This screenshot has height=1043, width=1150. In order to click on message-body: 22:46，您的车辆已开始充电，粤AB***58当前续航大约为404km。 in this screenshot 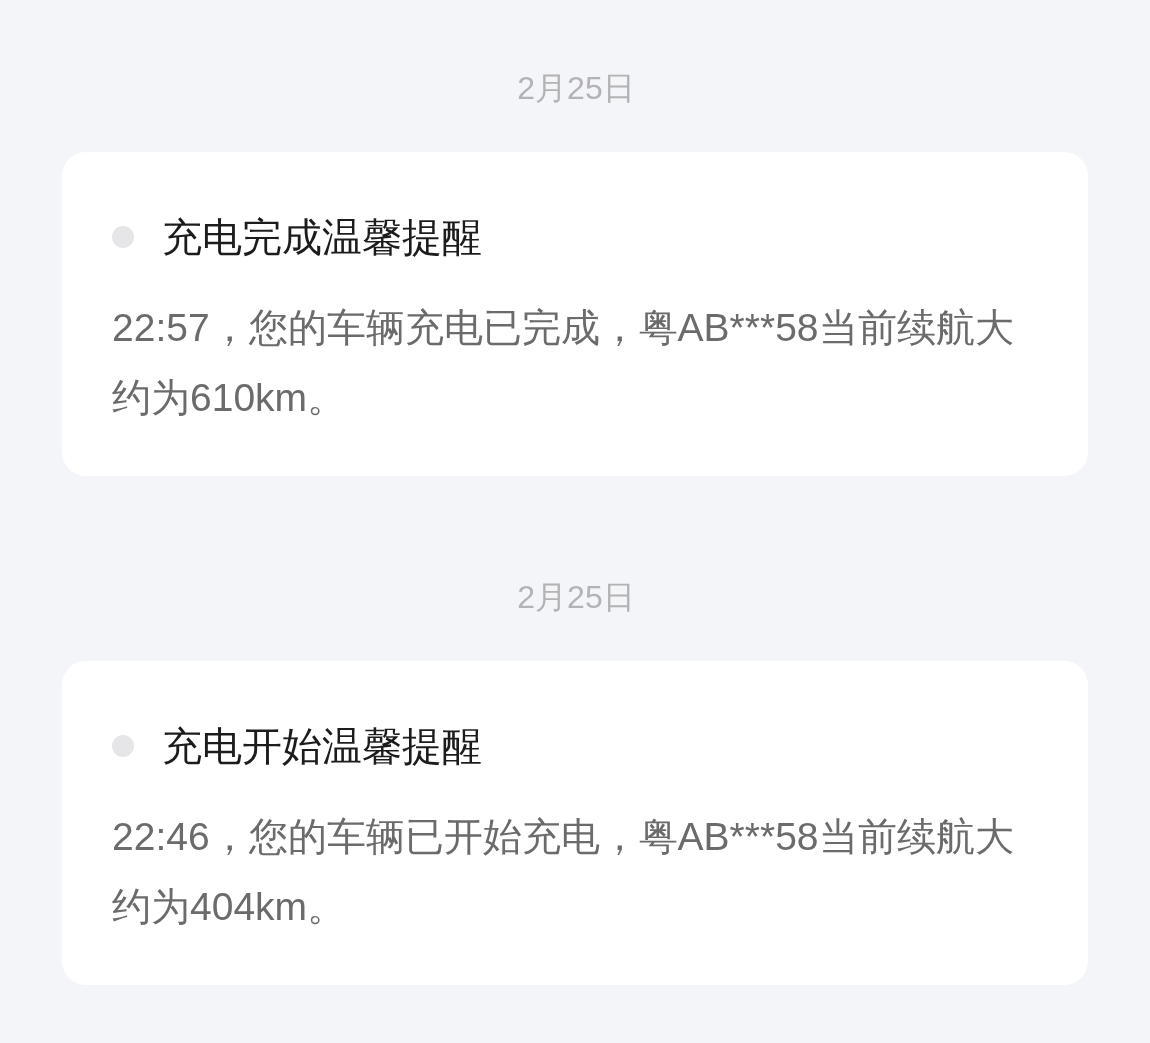, I will do `click(563, 872)`.